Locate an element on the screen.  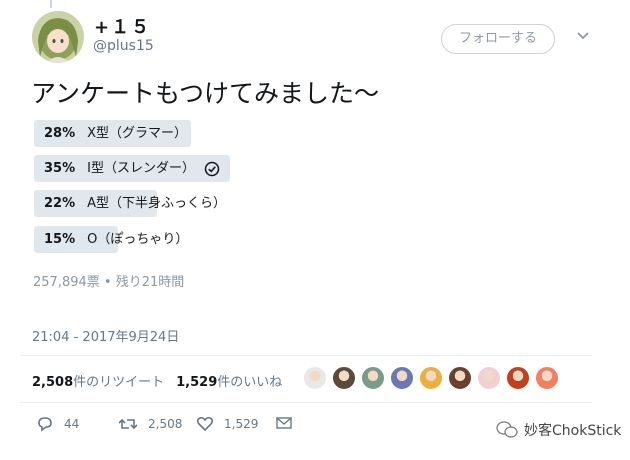
poll-option-label: X型（グラマー） is located at coordinates (137, 133).